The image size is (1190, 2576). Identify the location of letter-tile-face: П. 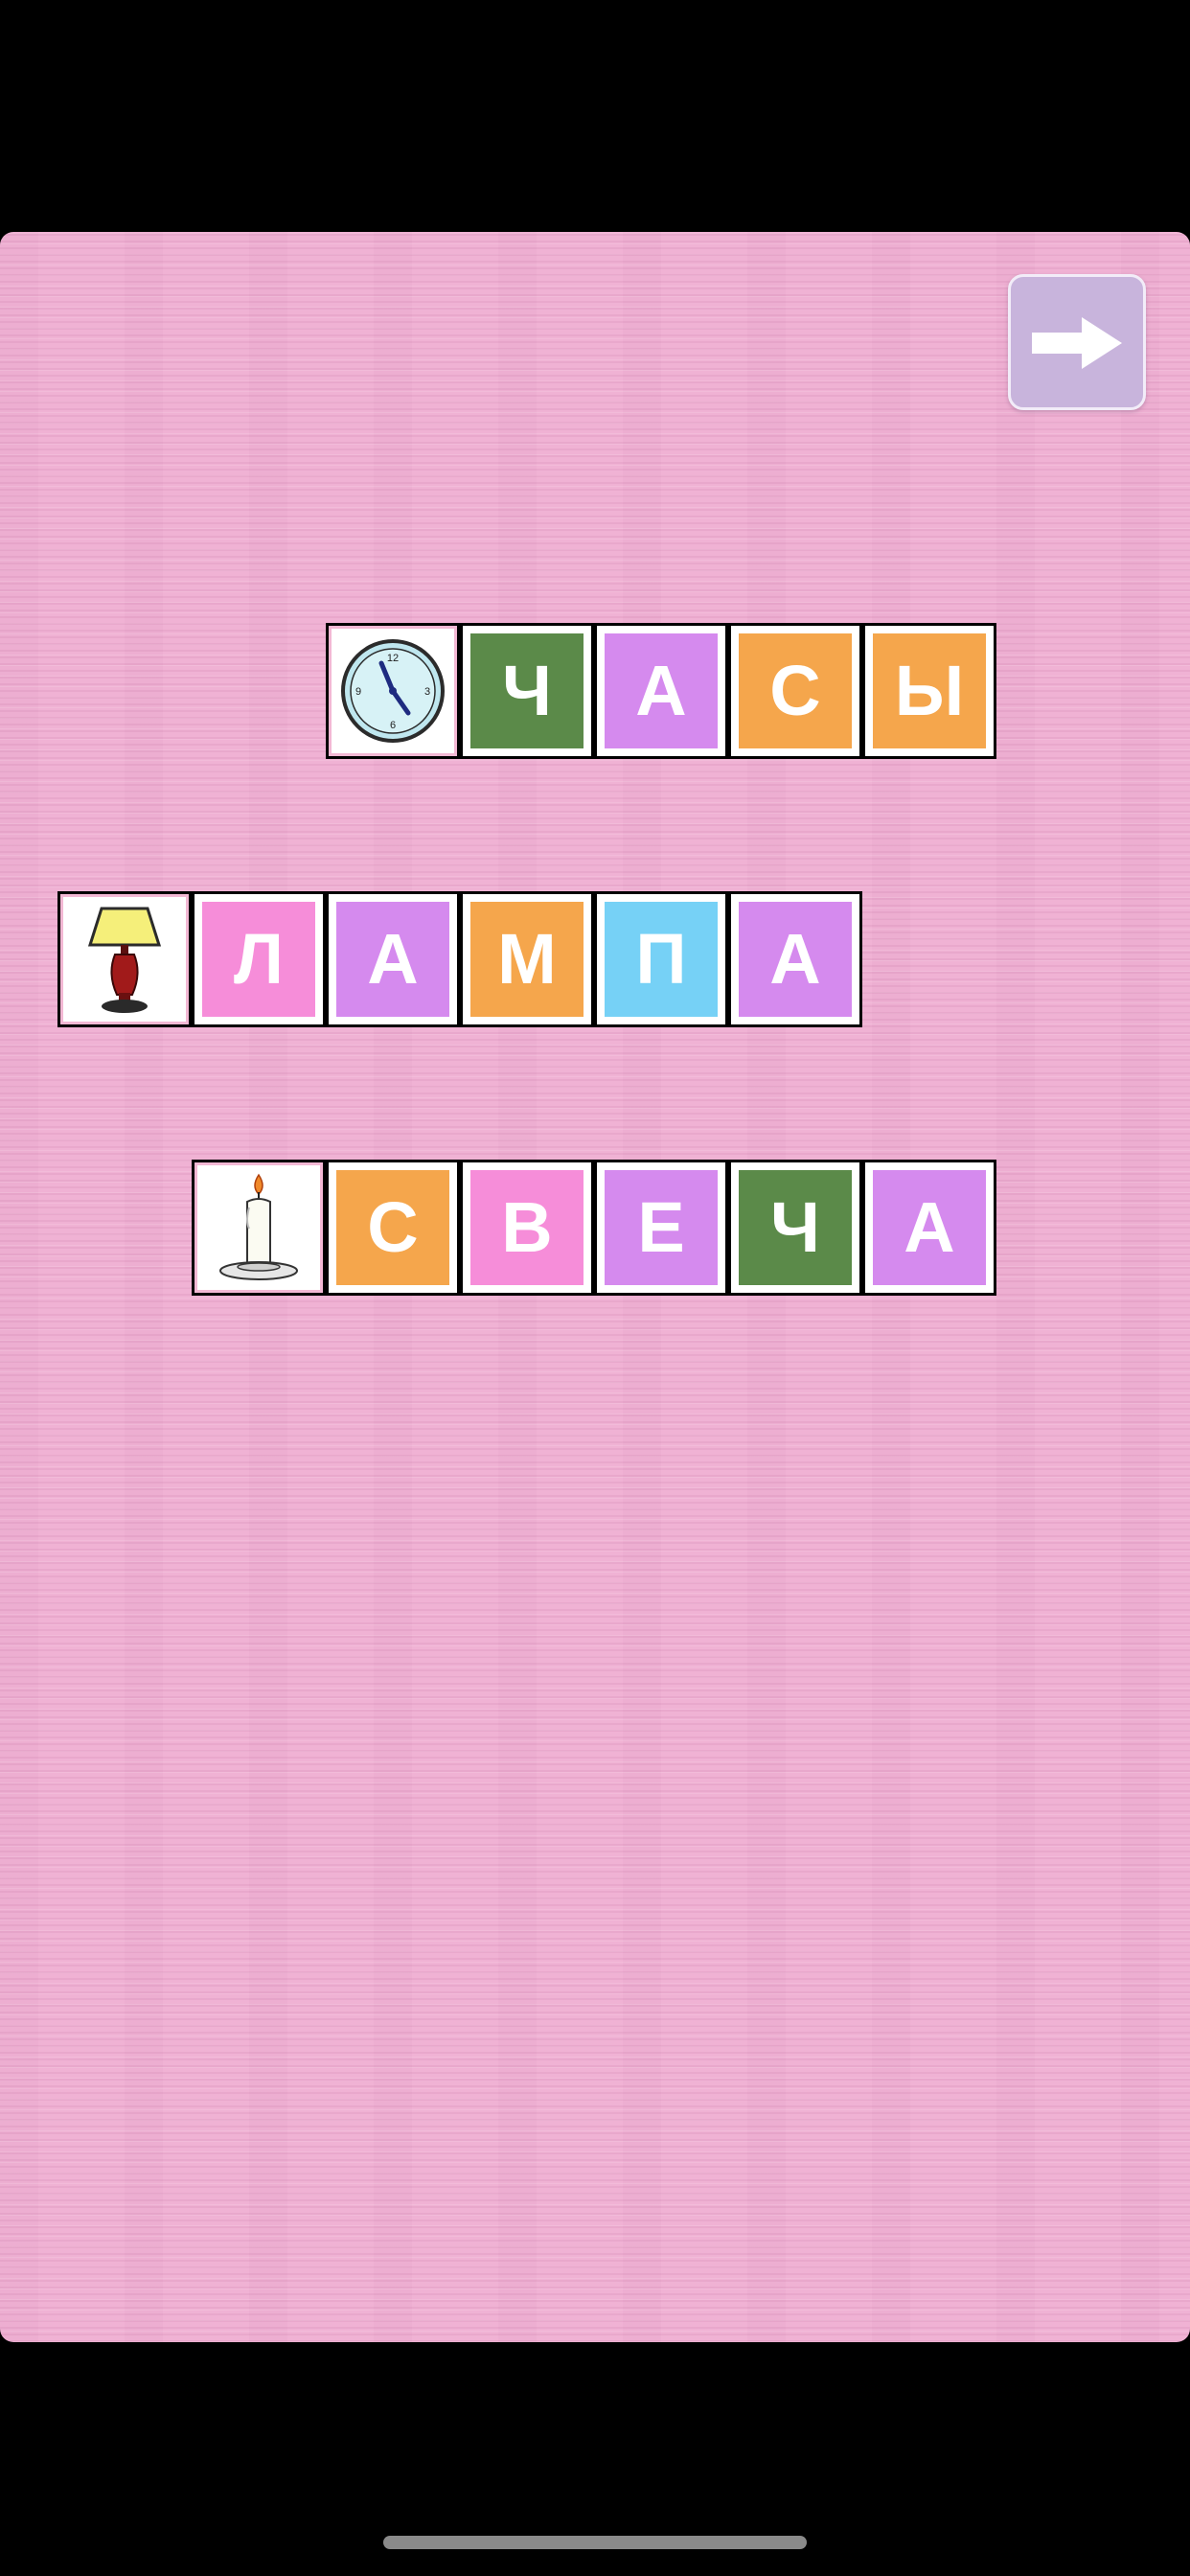
(662, 959).